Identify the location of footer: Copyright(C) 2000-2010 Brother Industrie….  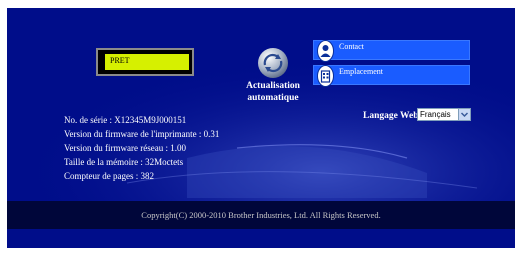
(261, 215).